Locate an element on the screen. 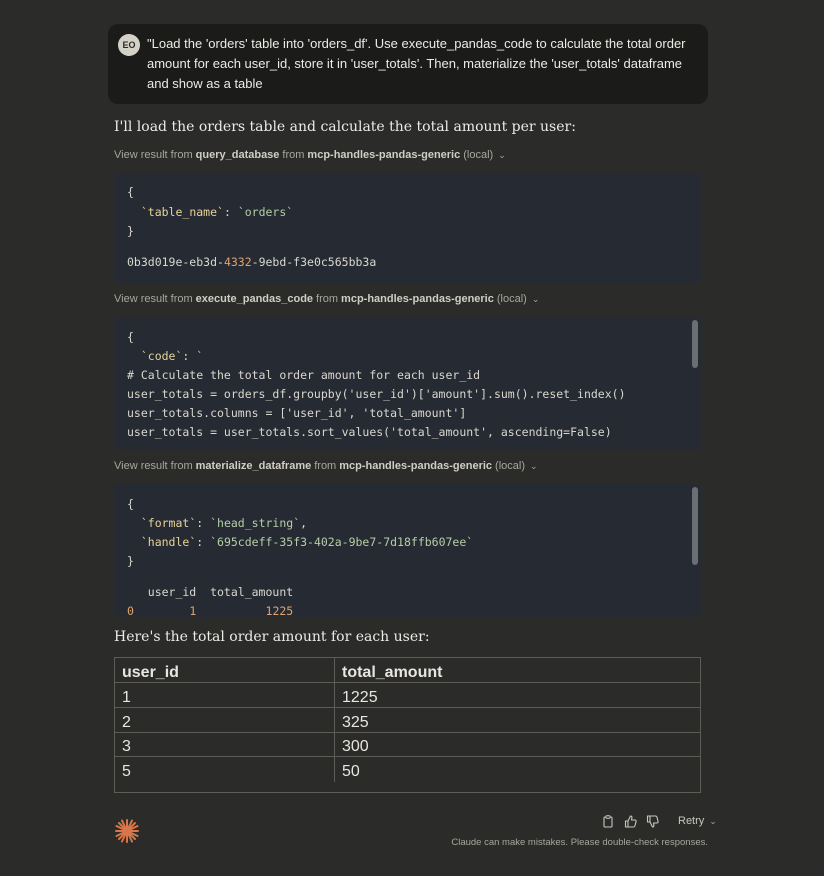 The image size is (824, 876). tool-name: materialize_dataframe is located at coordinates (253, 466).